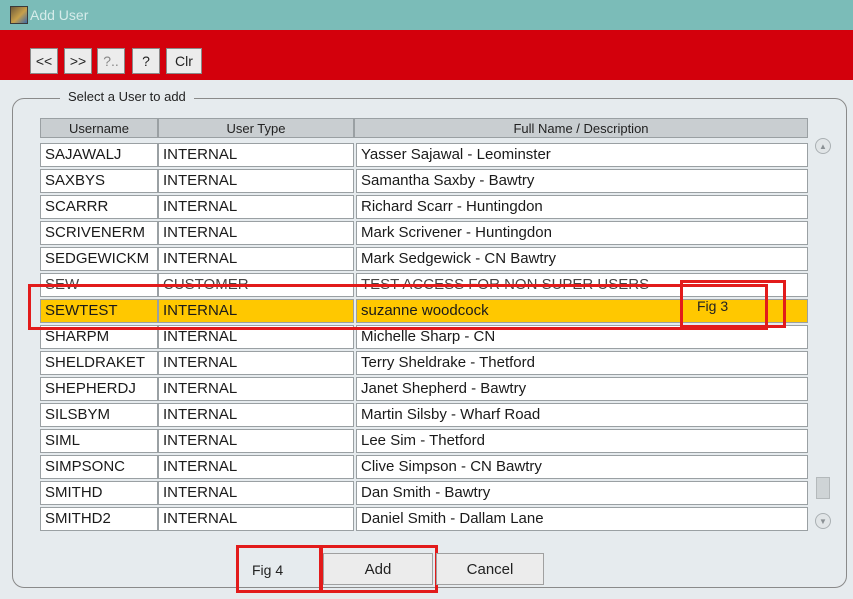 The height and width of the screenshot is (599, 853). I want to click on first-record-button: <<, so click(44, 61).